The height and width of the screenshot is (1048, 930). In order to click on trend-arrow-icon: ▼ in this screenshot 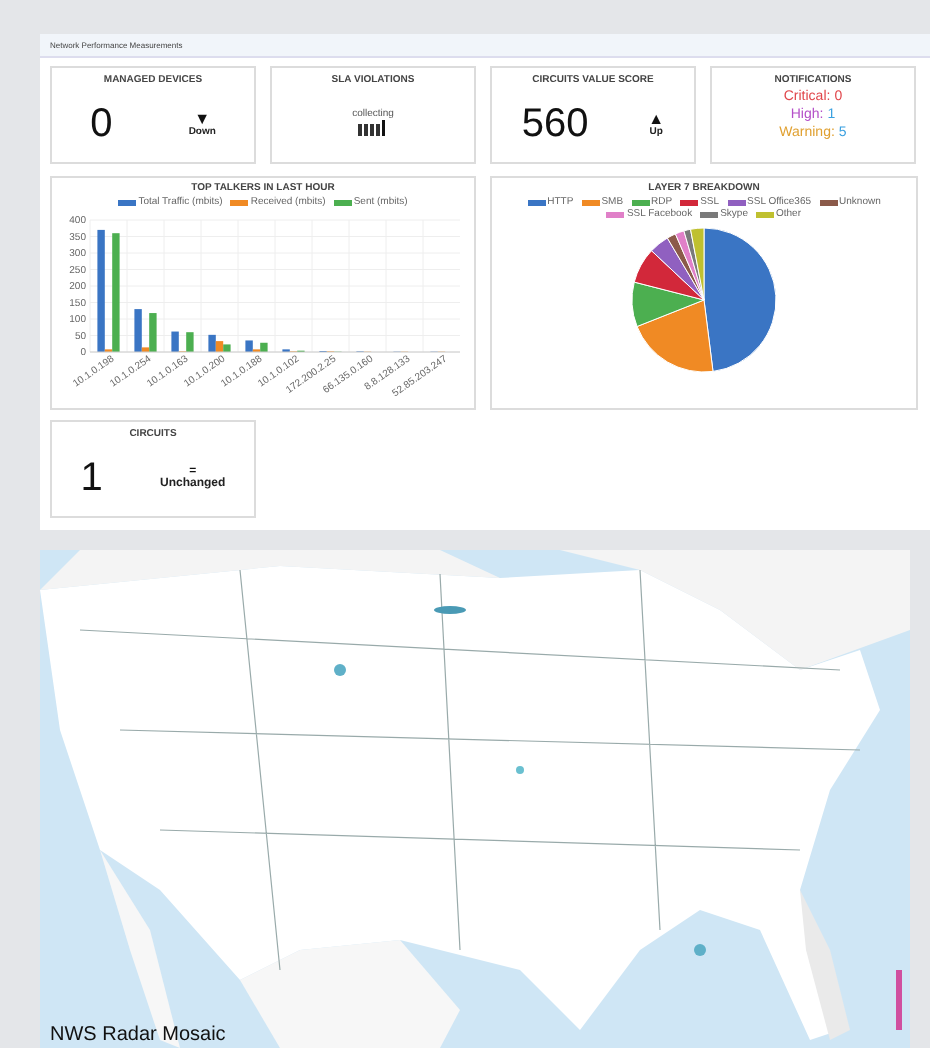, I will do `click(202, 119)`.